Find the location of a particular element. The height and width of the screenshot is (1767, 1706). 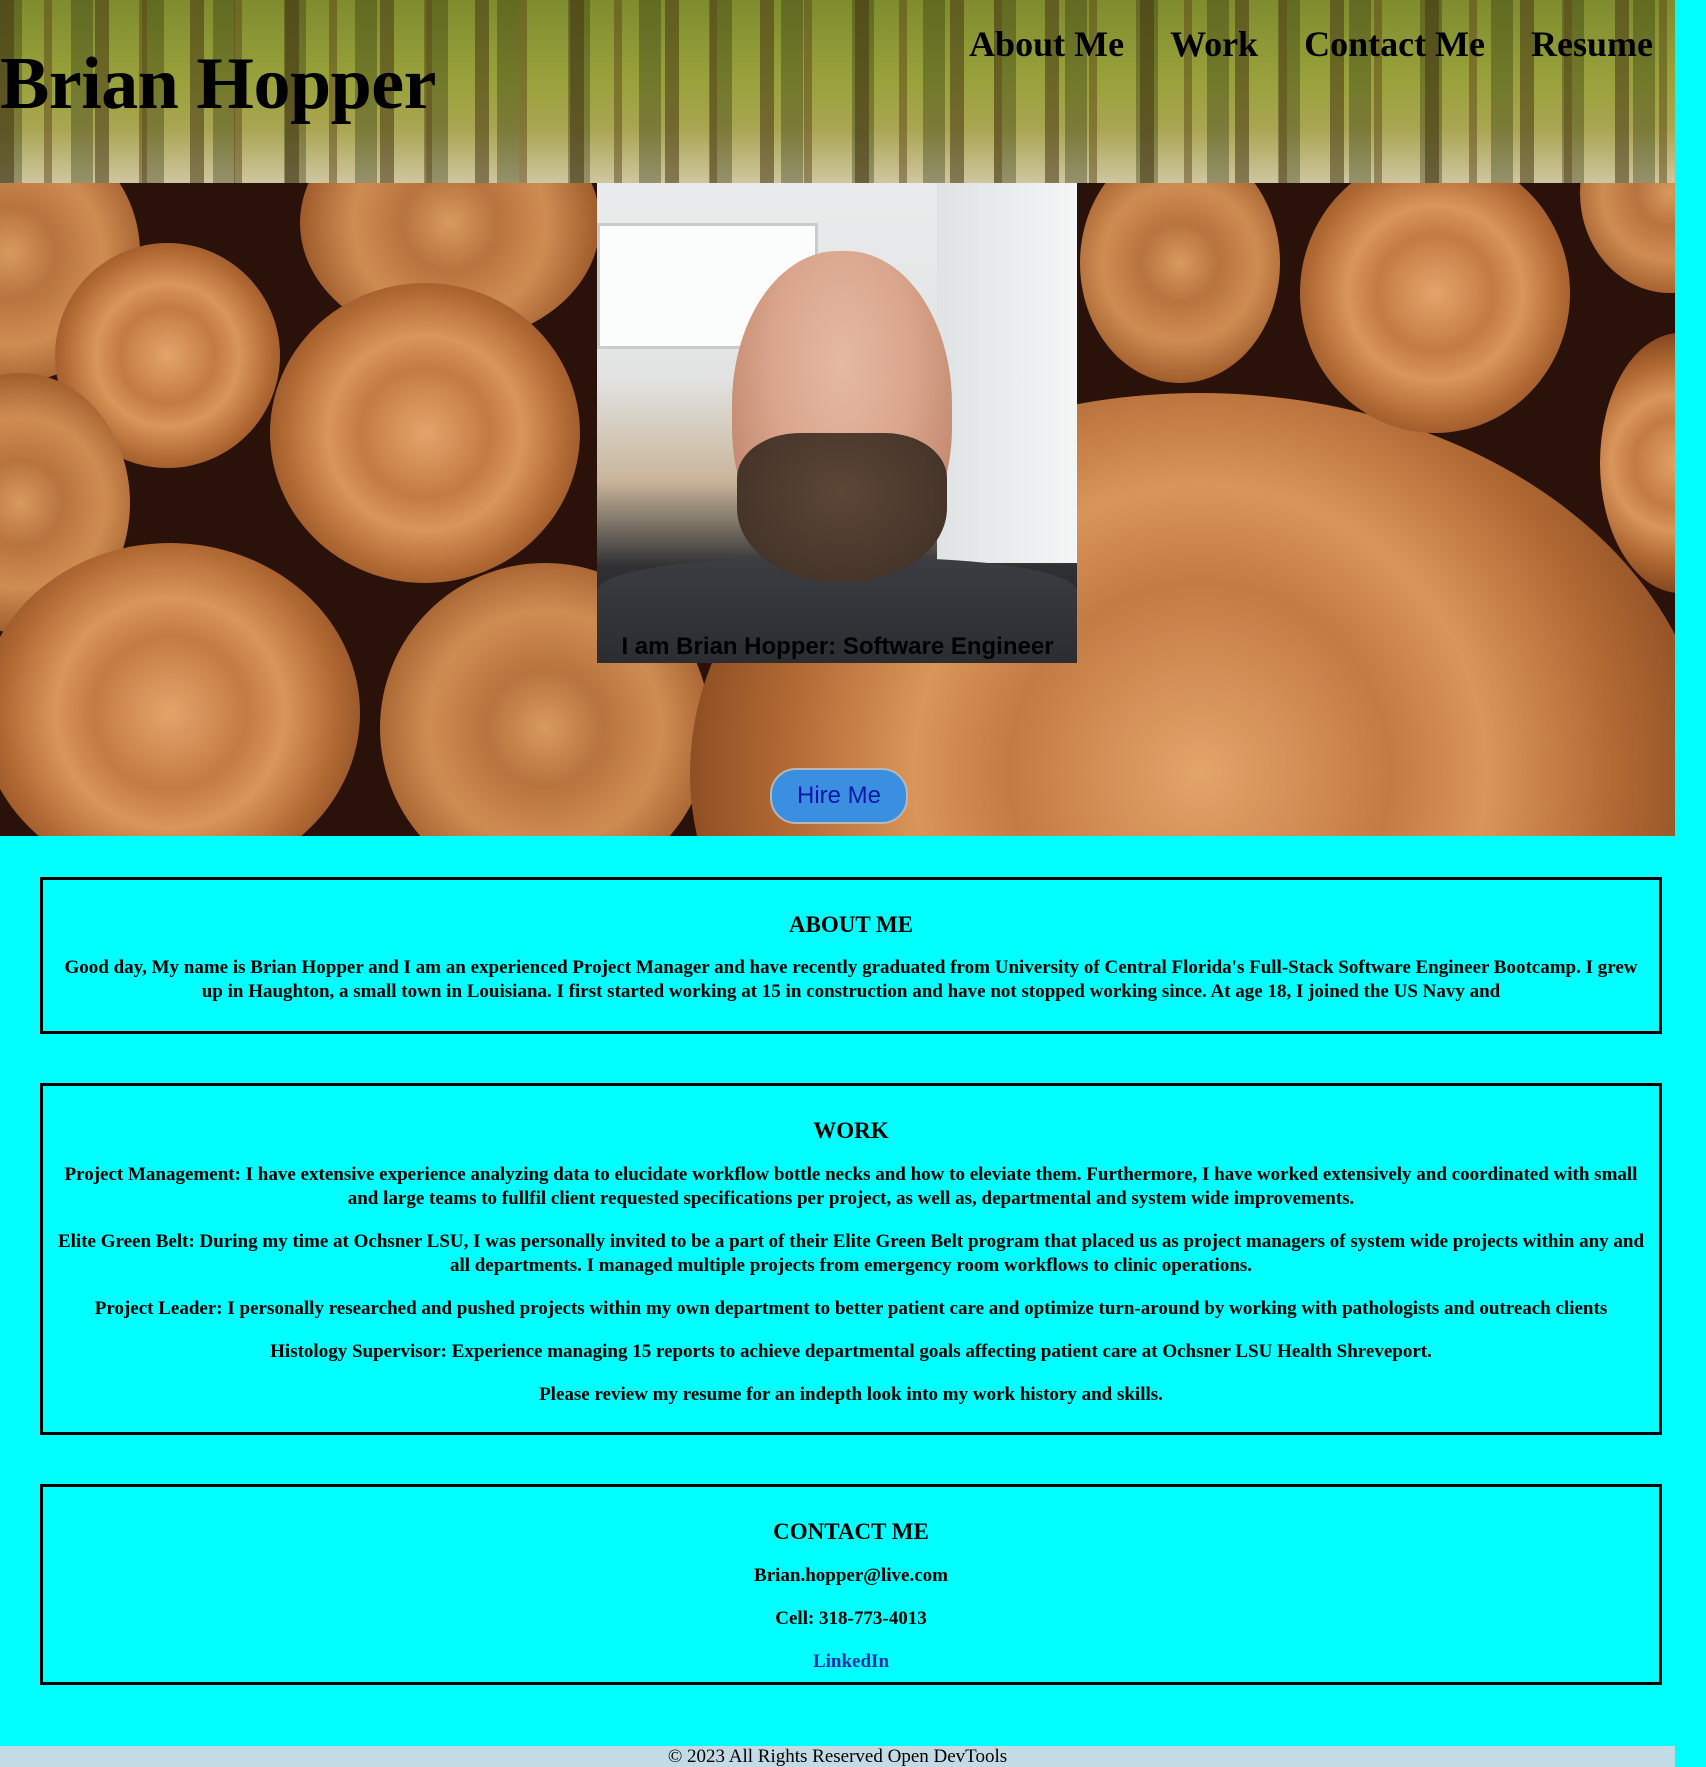

footer: © 2023 All Rights Reserved Open DevTools is located at coordinates (837, 1756).